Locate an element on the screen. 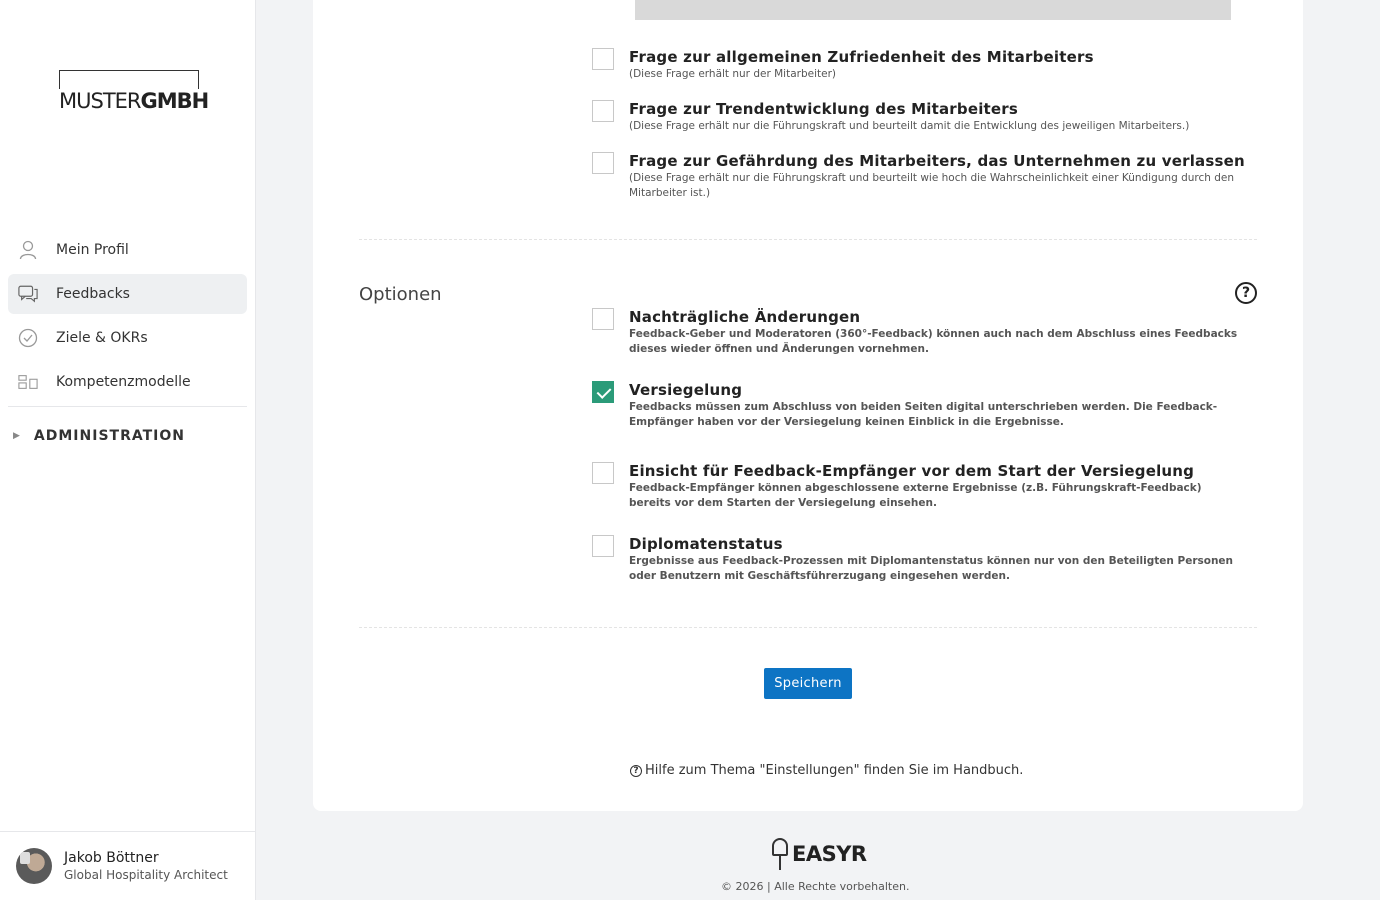 This screenshot has width=1380, height=900. profile-name: Jakob Böttner is located at coordinates (111, 858).